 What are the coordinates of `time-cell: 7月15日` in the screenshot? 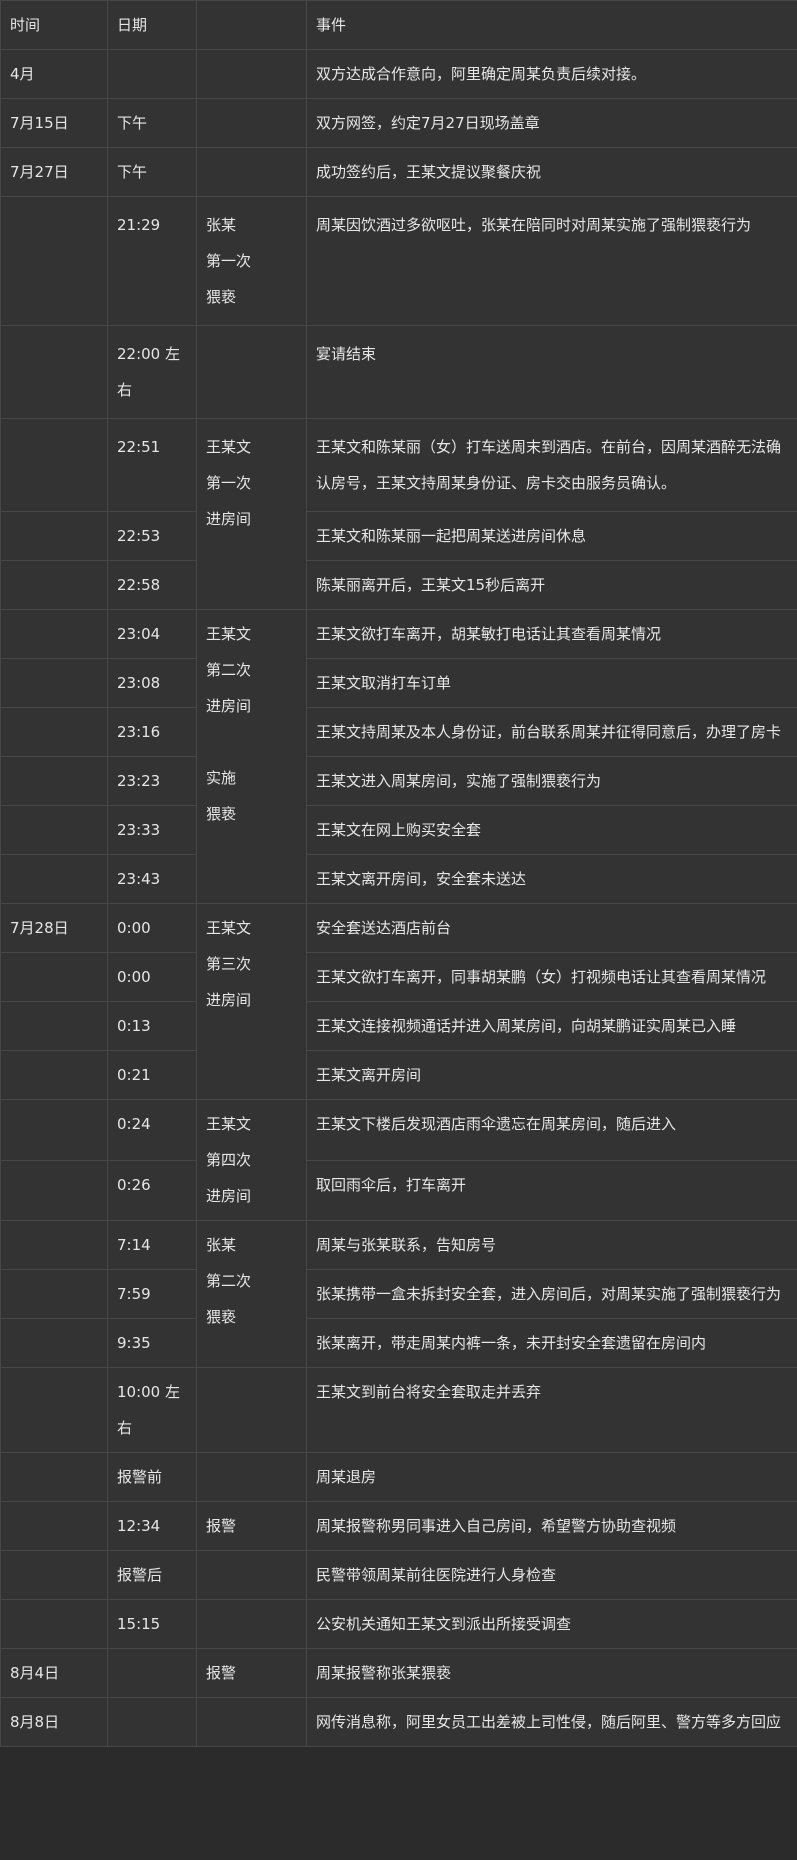 It's located at (54, 123).